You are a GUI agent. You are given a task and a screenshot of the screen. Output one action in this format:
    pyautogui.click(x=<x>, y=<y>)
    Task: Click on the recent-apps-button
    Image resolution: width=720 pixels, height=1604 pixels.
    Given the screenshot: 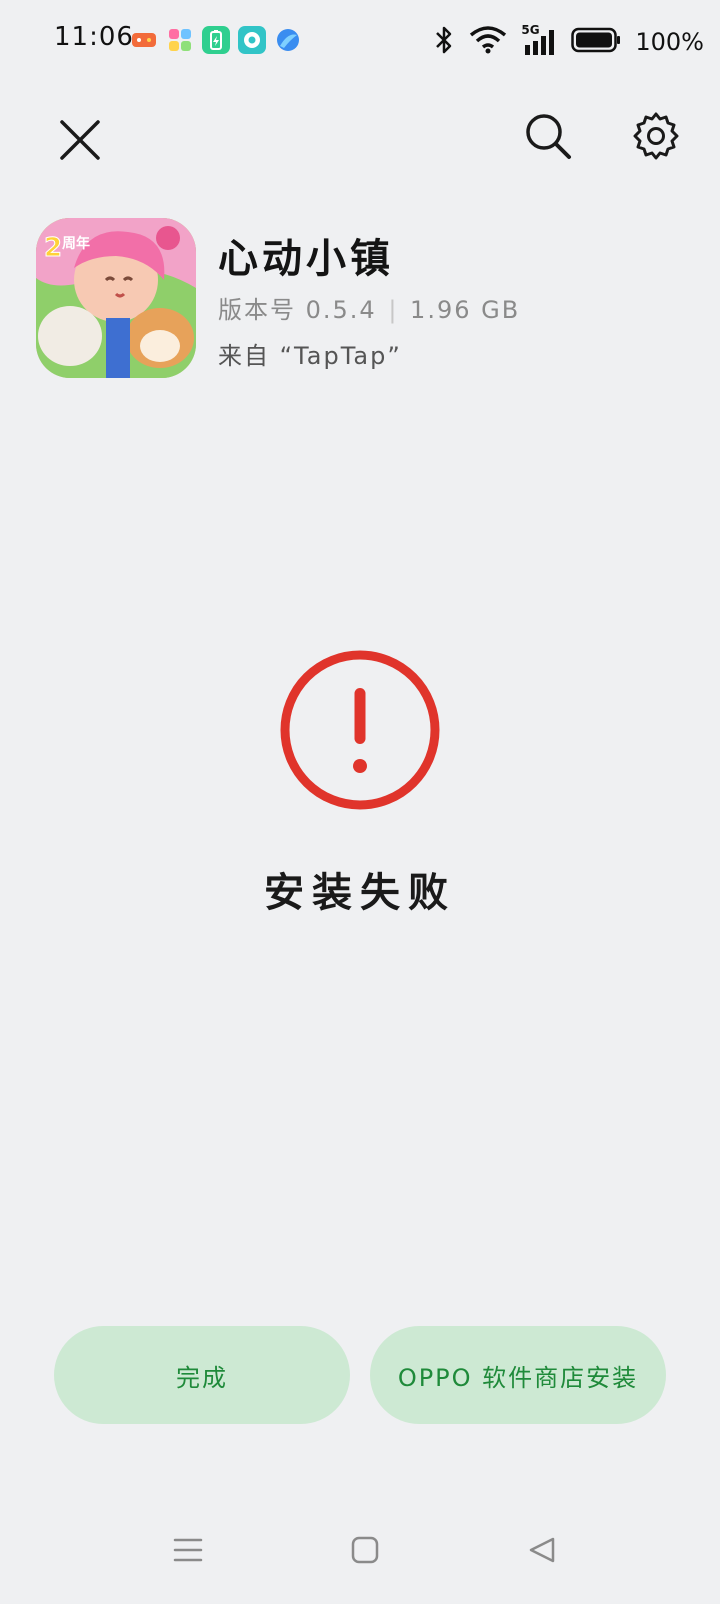 What is the action you would take?
    pyautogui.click(x=188, y=1552)
    